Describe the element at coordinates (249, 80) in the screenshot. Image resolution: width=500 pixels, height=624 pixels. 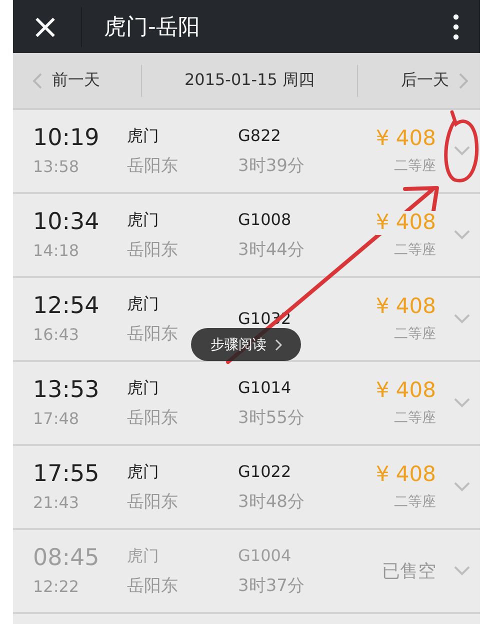
I see `date-label: 2015-01-15 周四` at that location.